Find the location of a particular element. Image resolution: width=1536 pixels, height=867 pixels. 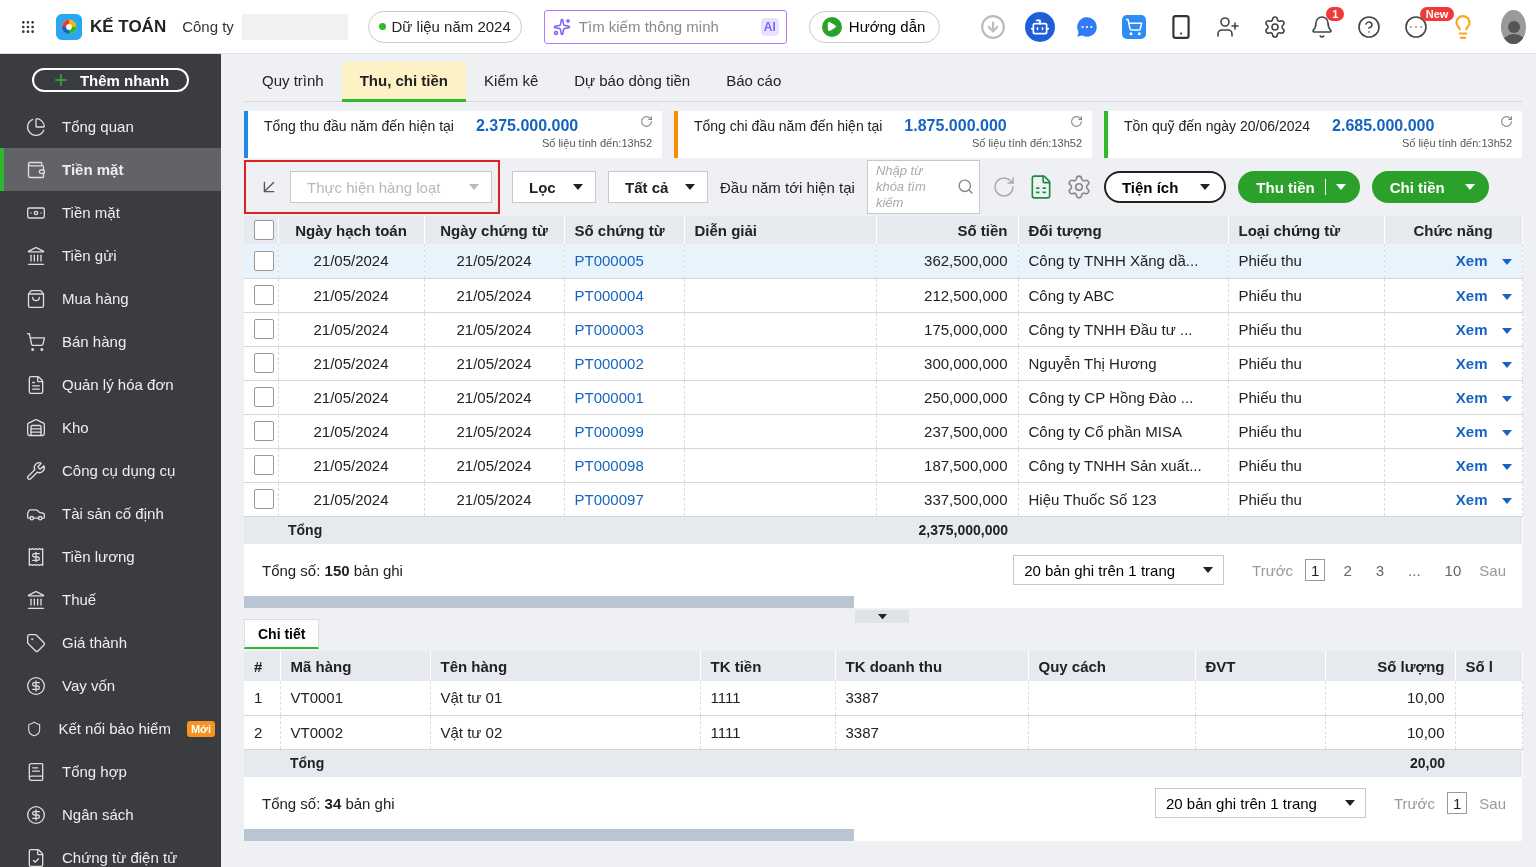

sidebar-item: Kết nối bảo hiểm Mới is located at coordinates (110, 728).